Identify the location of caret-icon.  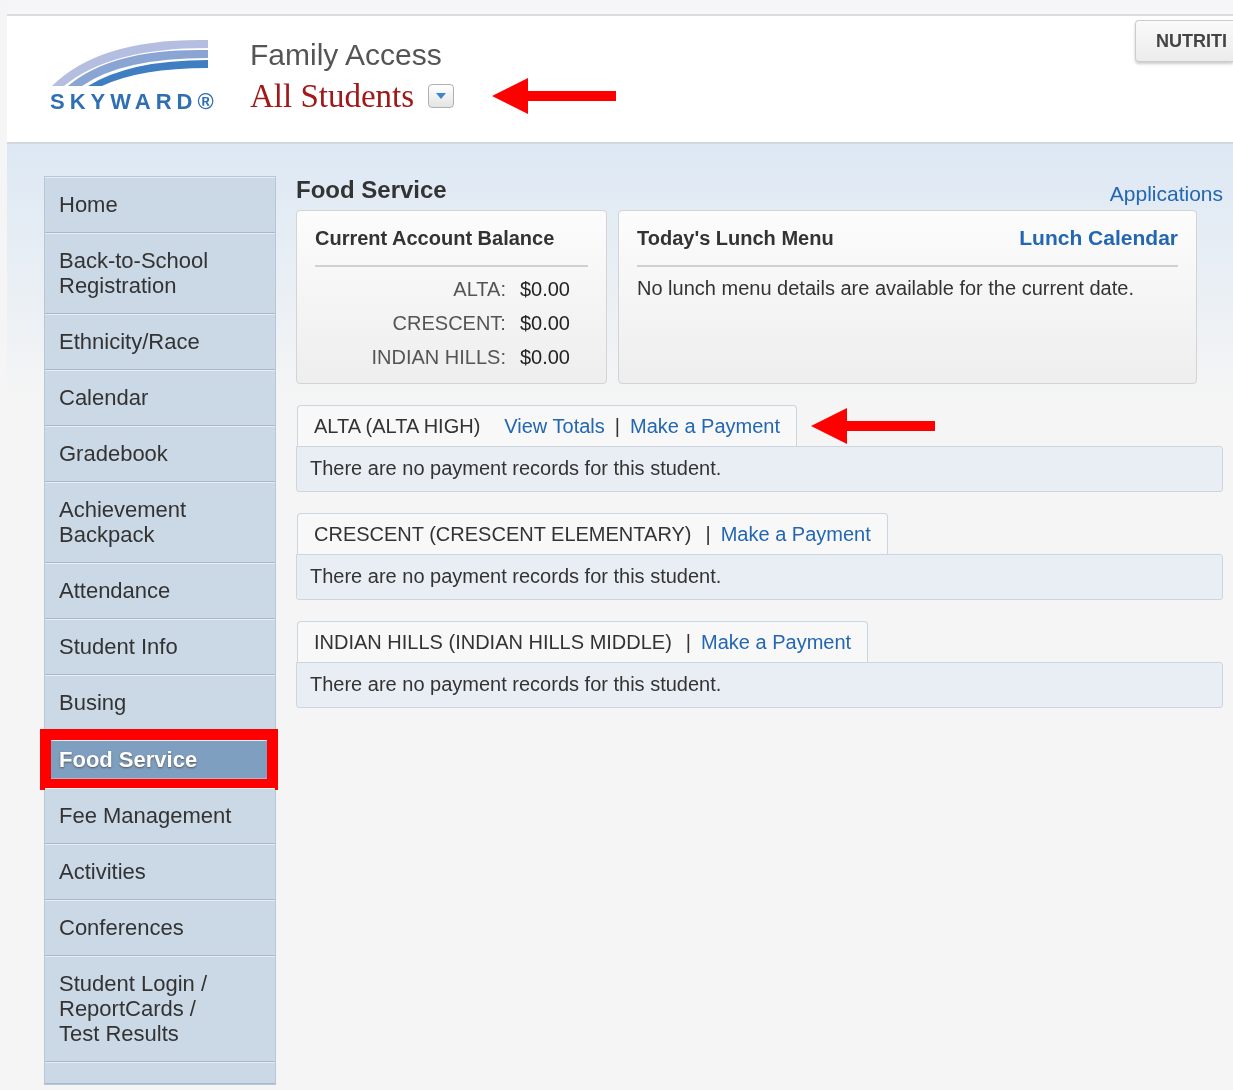
(441, 96).